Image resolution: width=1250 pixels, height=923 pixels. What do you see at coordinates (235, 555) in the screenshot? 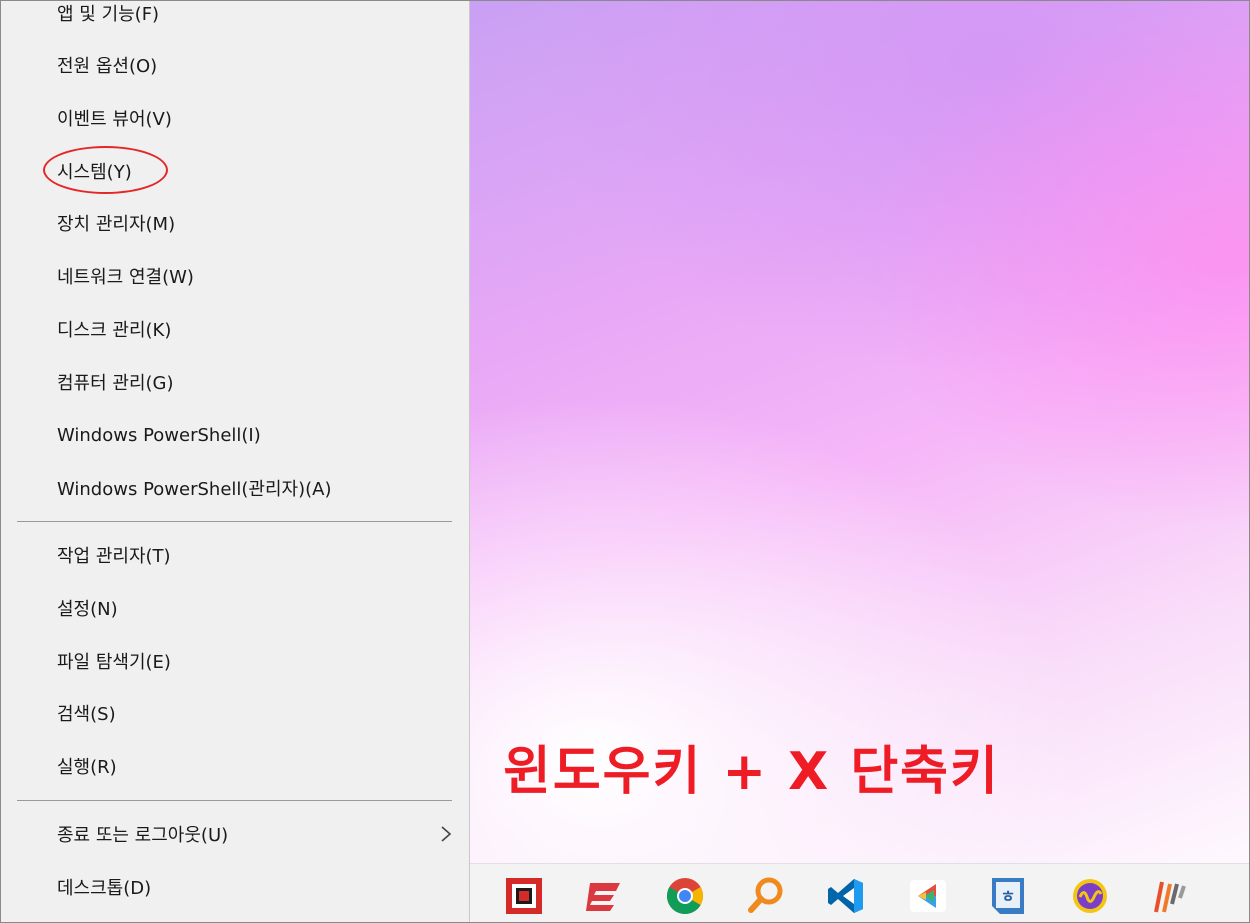
I see `menu-item-task-manager: 작업 관리자(T)` at bounding box center [235, 555].